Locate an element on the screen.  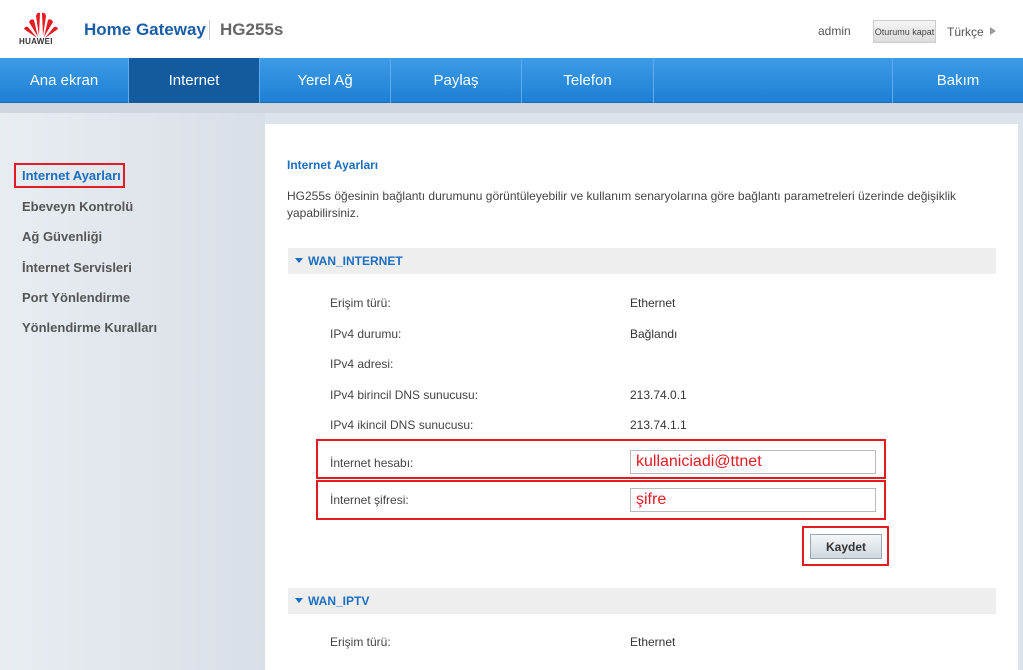
username: admin is located at coordinates (834, 31).